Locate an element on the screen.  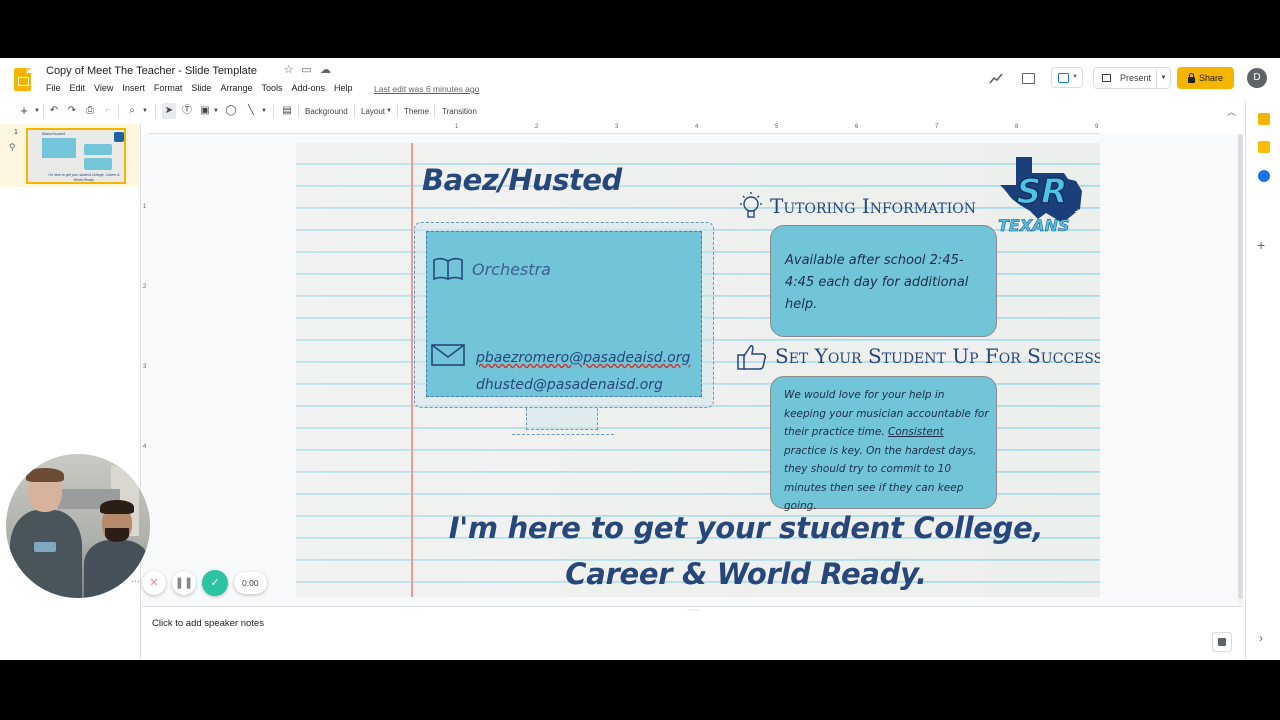
last-edit-link: Last edit was 6 minutes ago is located at coordinates (426, 89).